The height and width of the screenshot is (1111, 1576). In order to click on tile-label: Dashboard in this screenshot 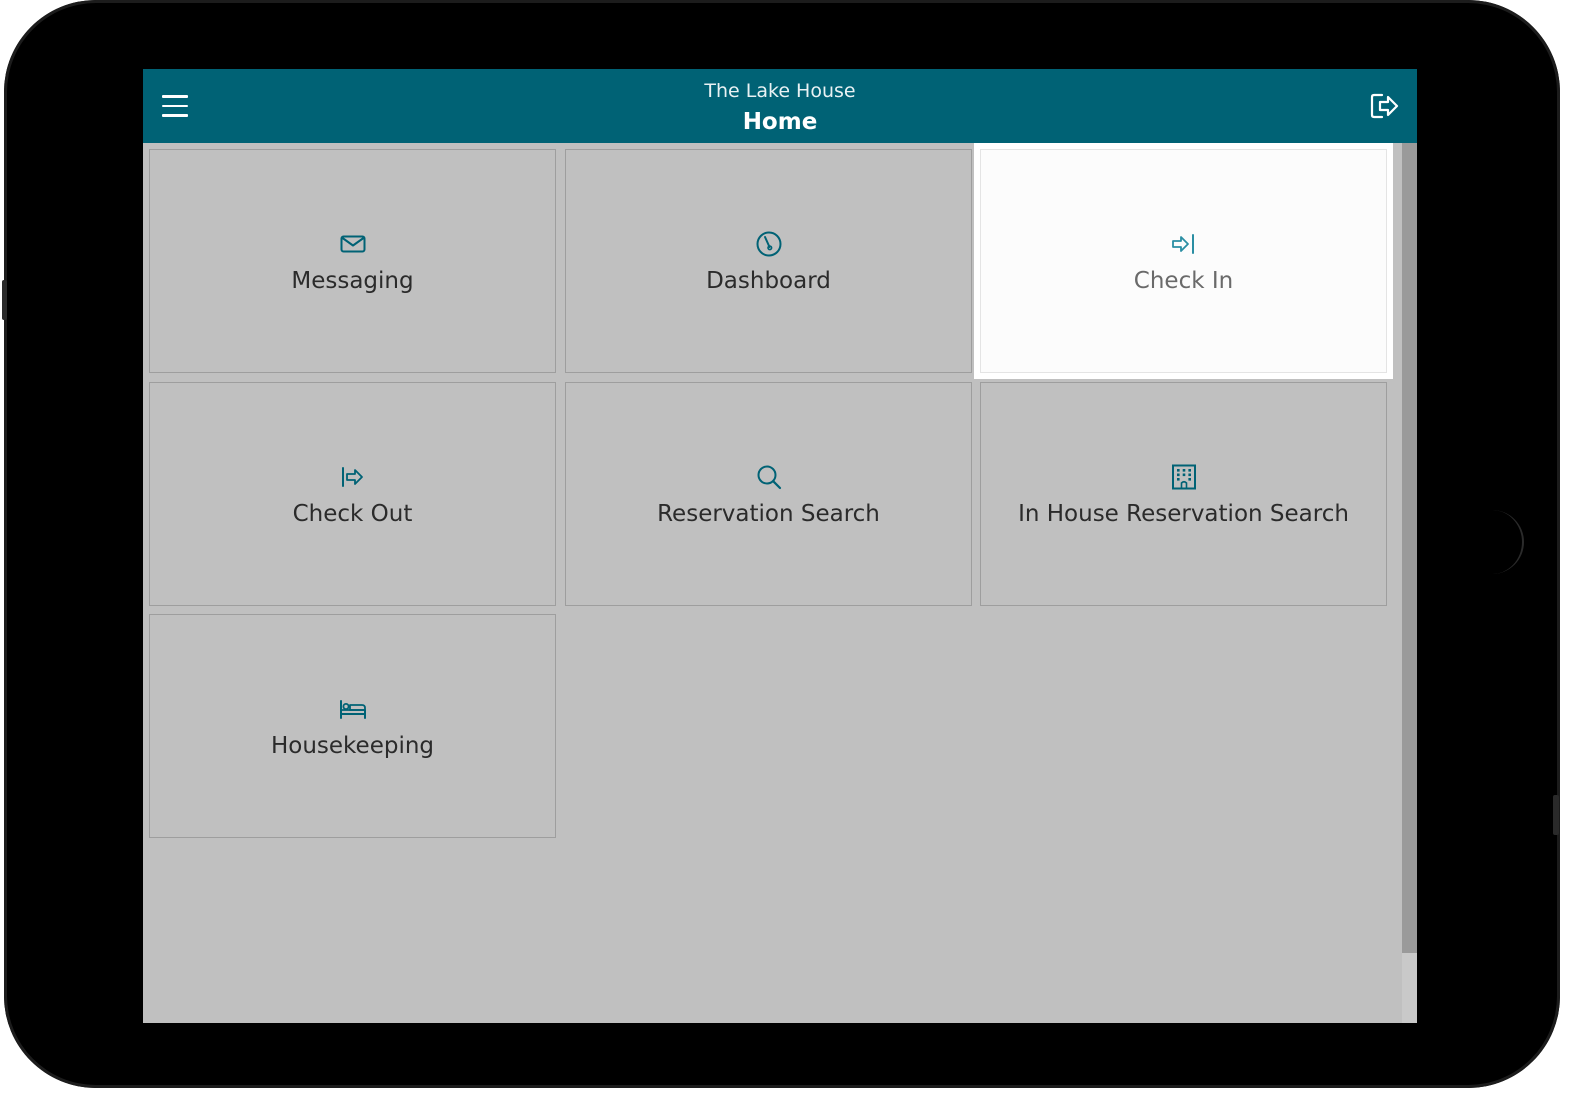, I will do `click(768, 281)`.